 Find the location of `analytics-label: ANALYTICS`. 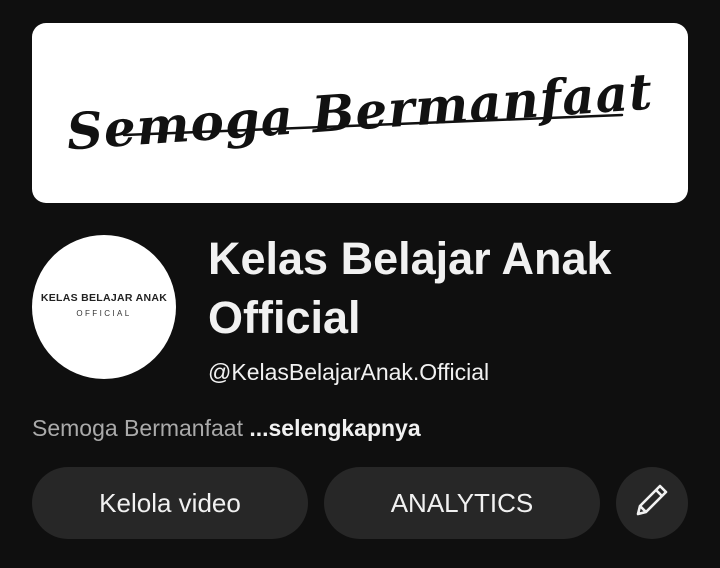

analytics-label: ANALYTICS is located at coordinates (462, 502).